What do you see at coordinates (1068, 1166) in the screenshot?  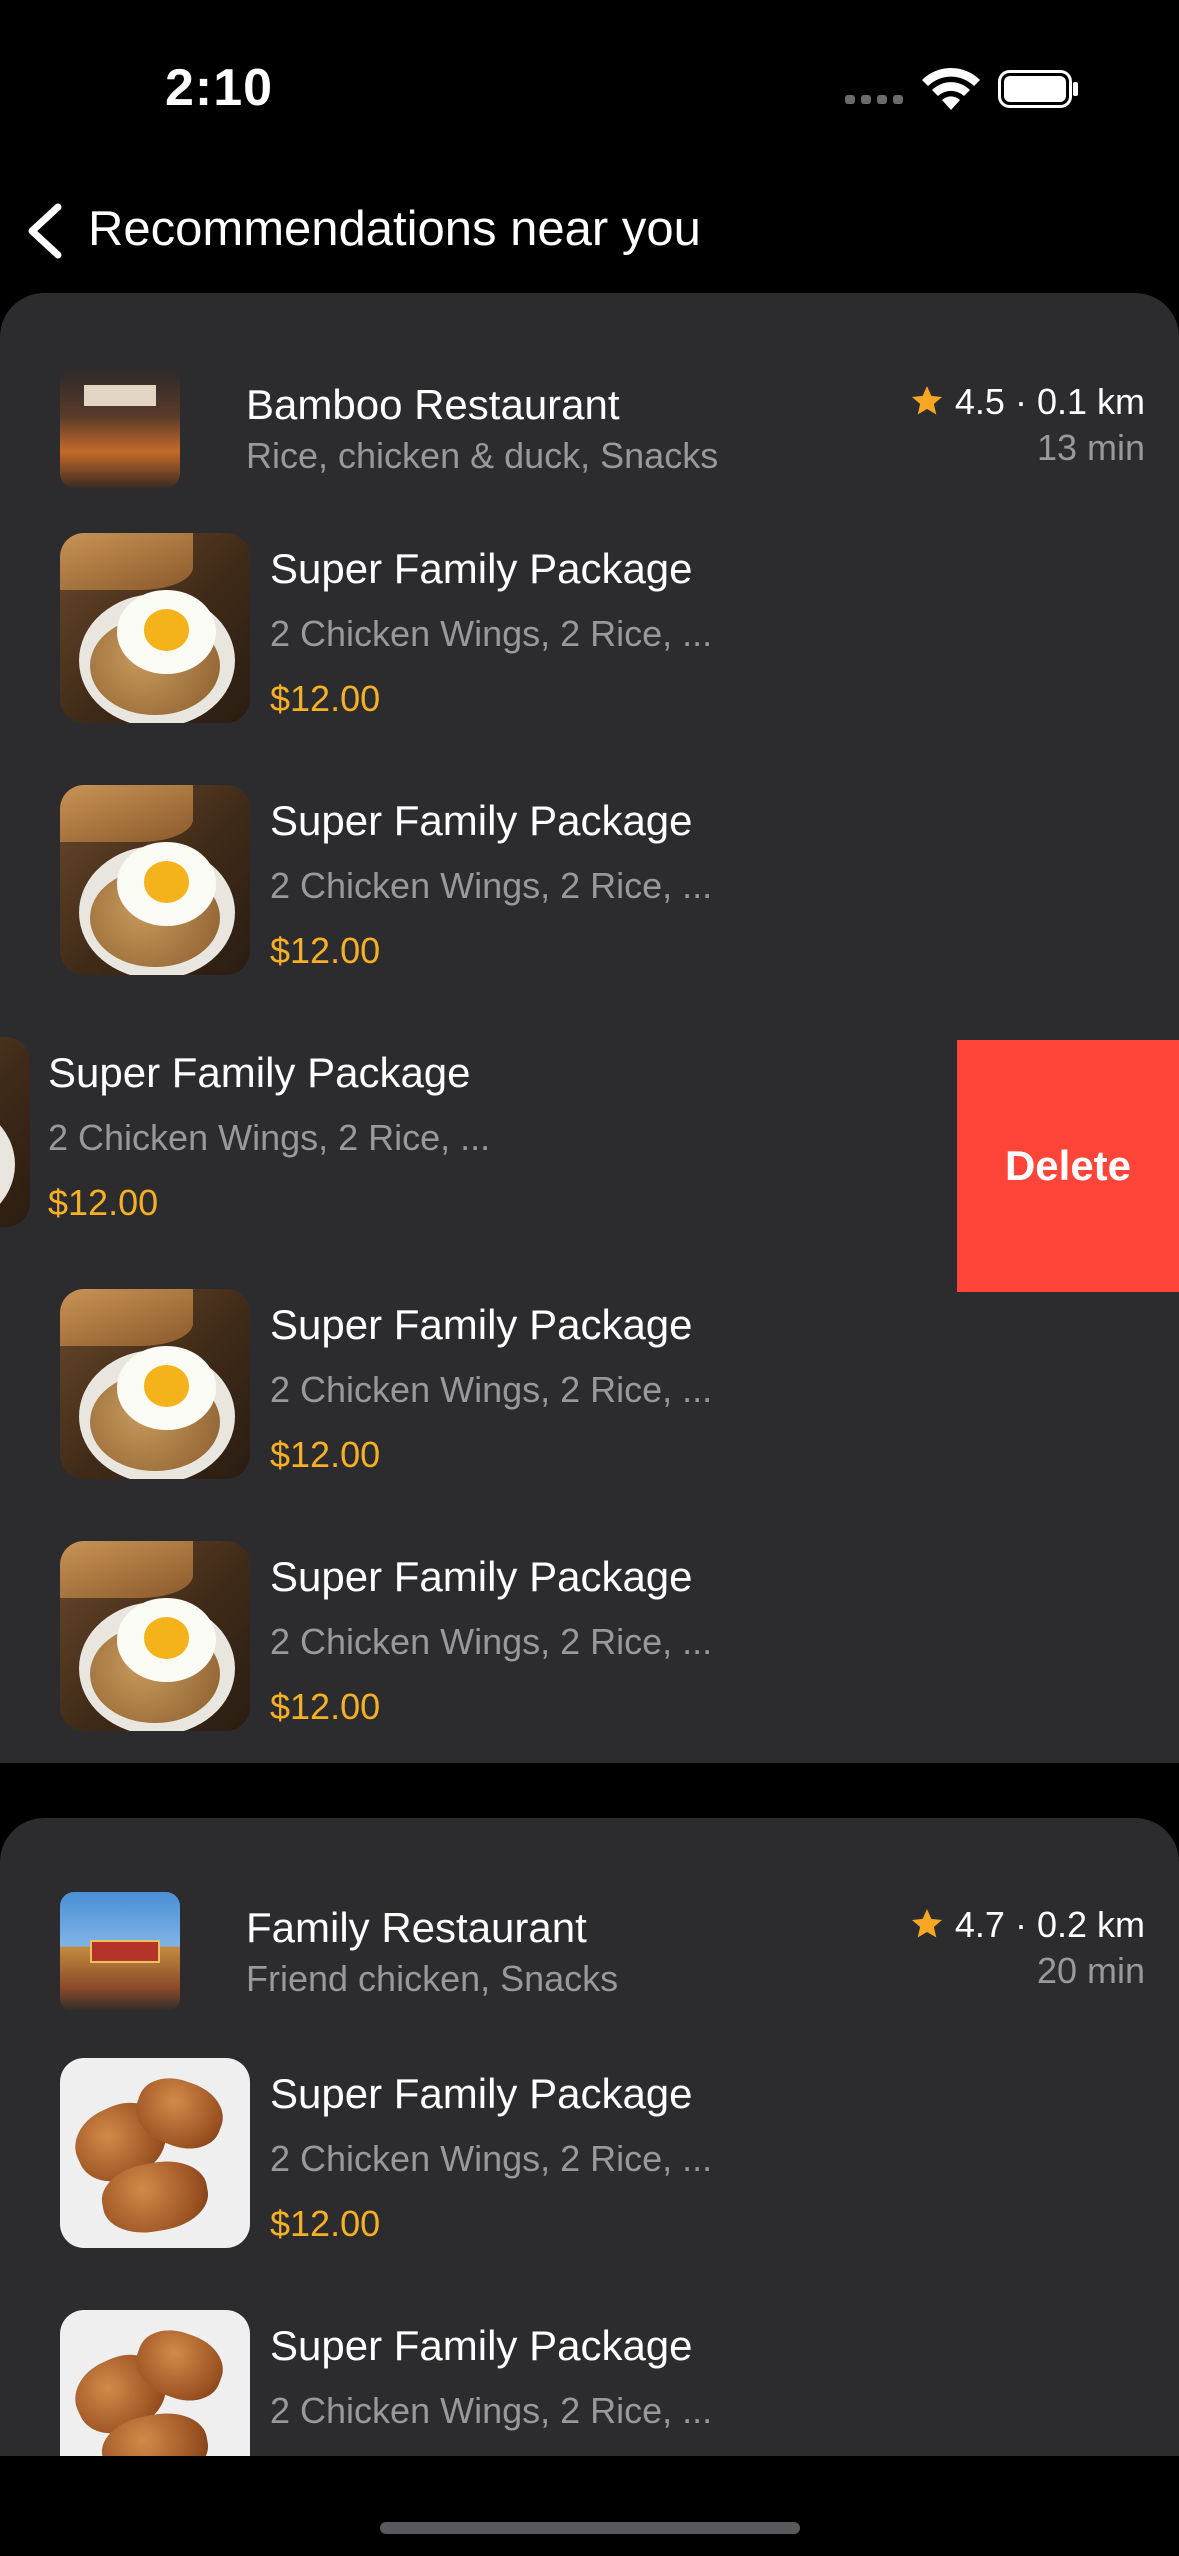 I see `delete-button: Delete` at bounding box center [1068, 1166].